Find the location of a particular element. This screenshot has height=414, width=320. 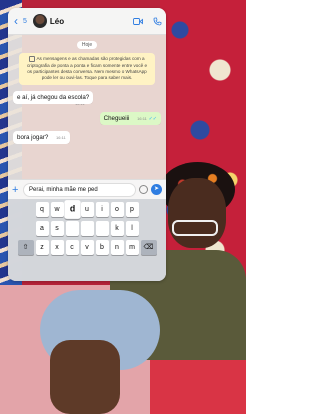

message-text: e aí, já chegou da escola? is located at coordinates (53, 97).